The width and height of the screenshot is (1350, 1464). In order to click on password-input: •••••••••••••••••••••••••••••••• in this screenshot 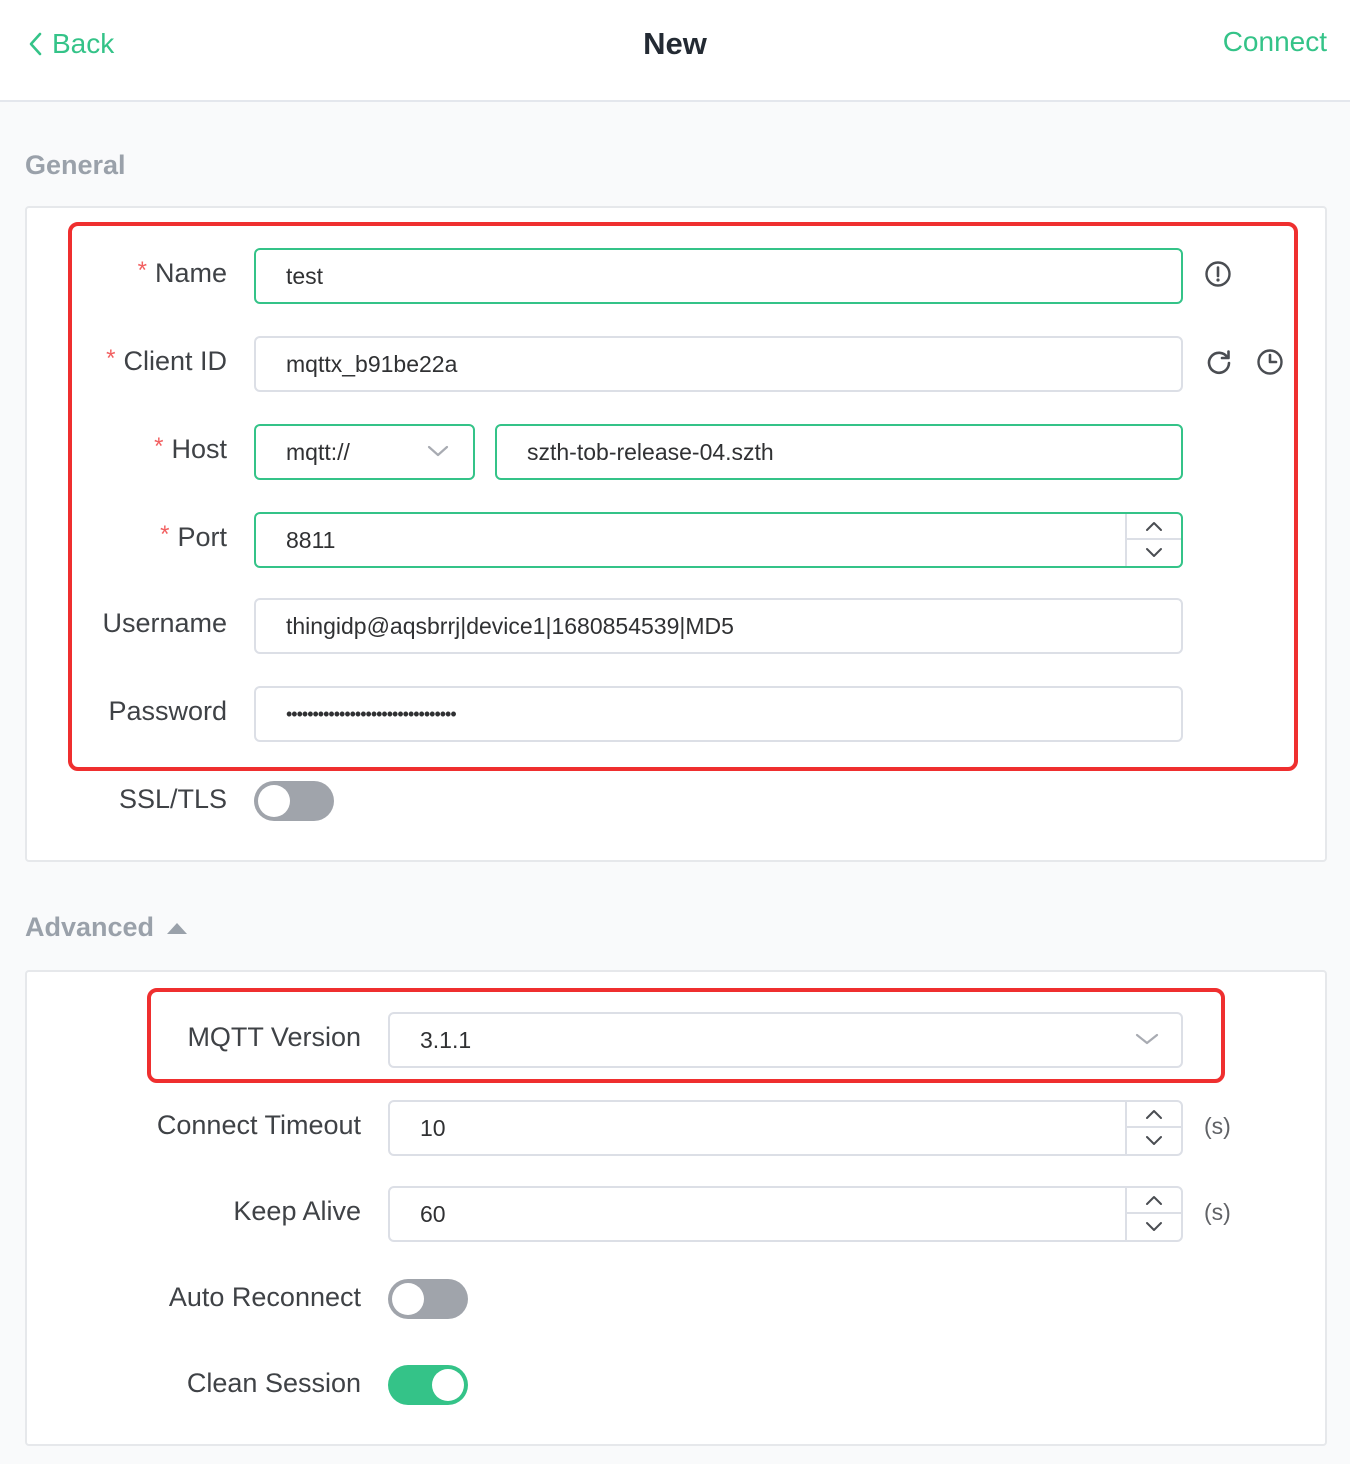, I will do `click(718, 714)`.